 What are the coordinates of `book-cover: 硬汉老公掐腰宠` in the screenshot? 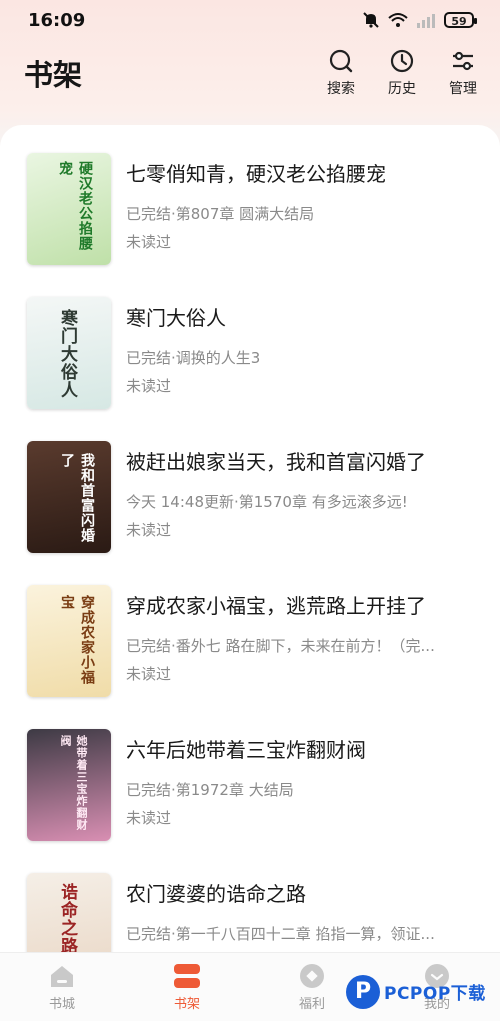 It's located at (69, 209).